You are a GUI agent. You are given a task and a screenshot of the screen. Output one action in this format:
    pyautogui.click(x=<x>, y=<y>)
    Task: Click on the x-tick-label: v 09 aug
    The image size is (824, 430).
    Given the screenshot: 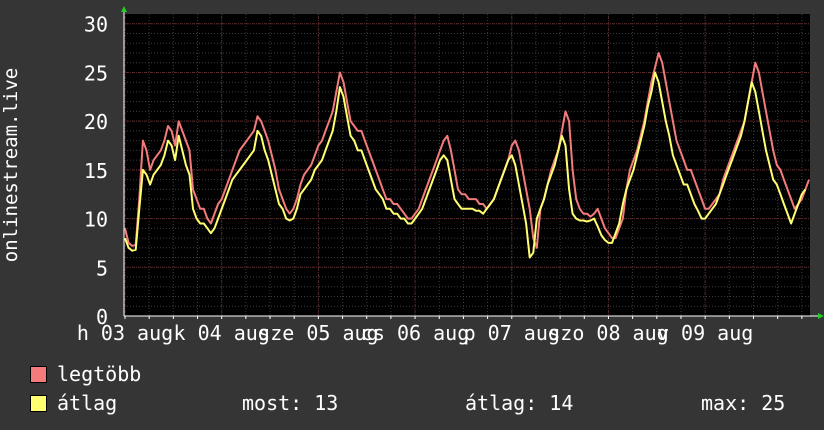 What is the action you would take?
    pyautogui.click(x=705, y=333)
    